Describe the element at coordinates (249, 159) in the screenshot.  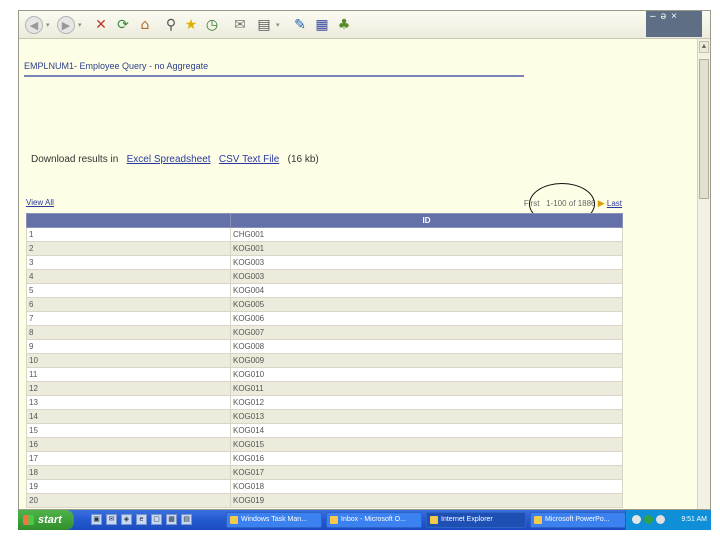
I see `csv-link: CSV Text File` at that location.